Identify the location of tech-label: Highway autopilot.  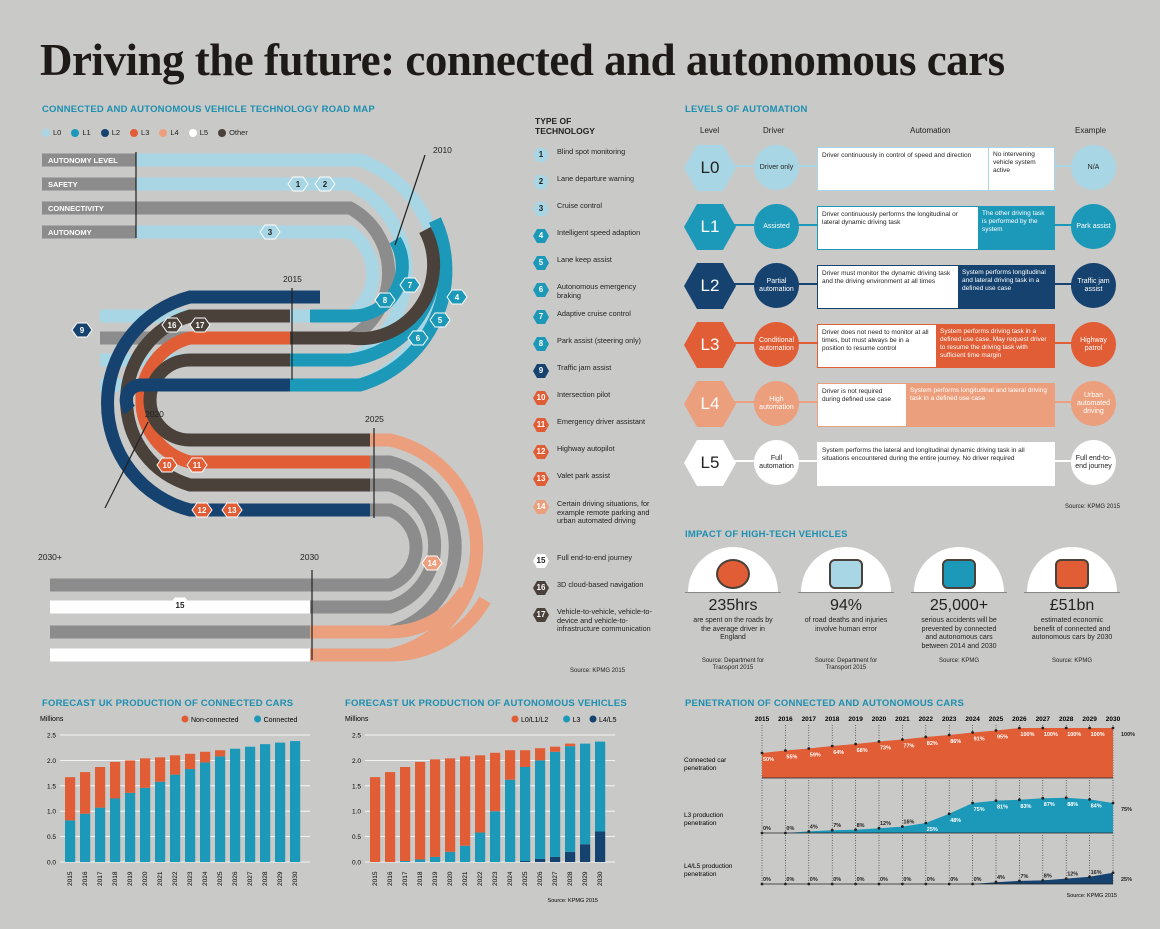
(586, 448).